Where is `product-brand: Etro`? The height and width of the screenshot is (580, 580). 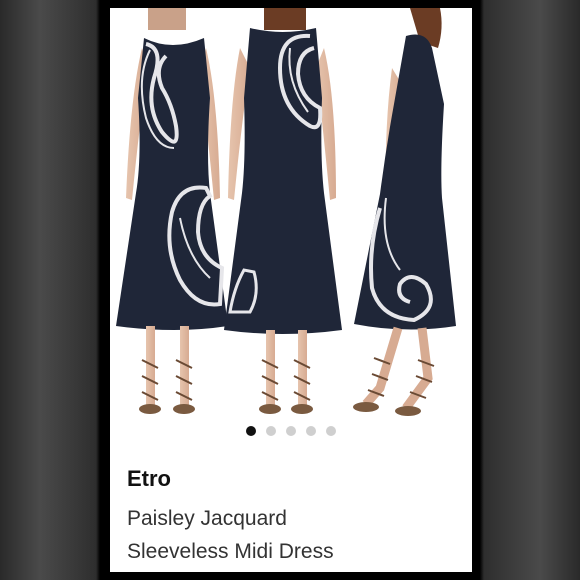 product-brand: Etro is located at coordinates (149, 479).